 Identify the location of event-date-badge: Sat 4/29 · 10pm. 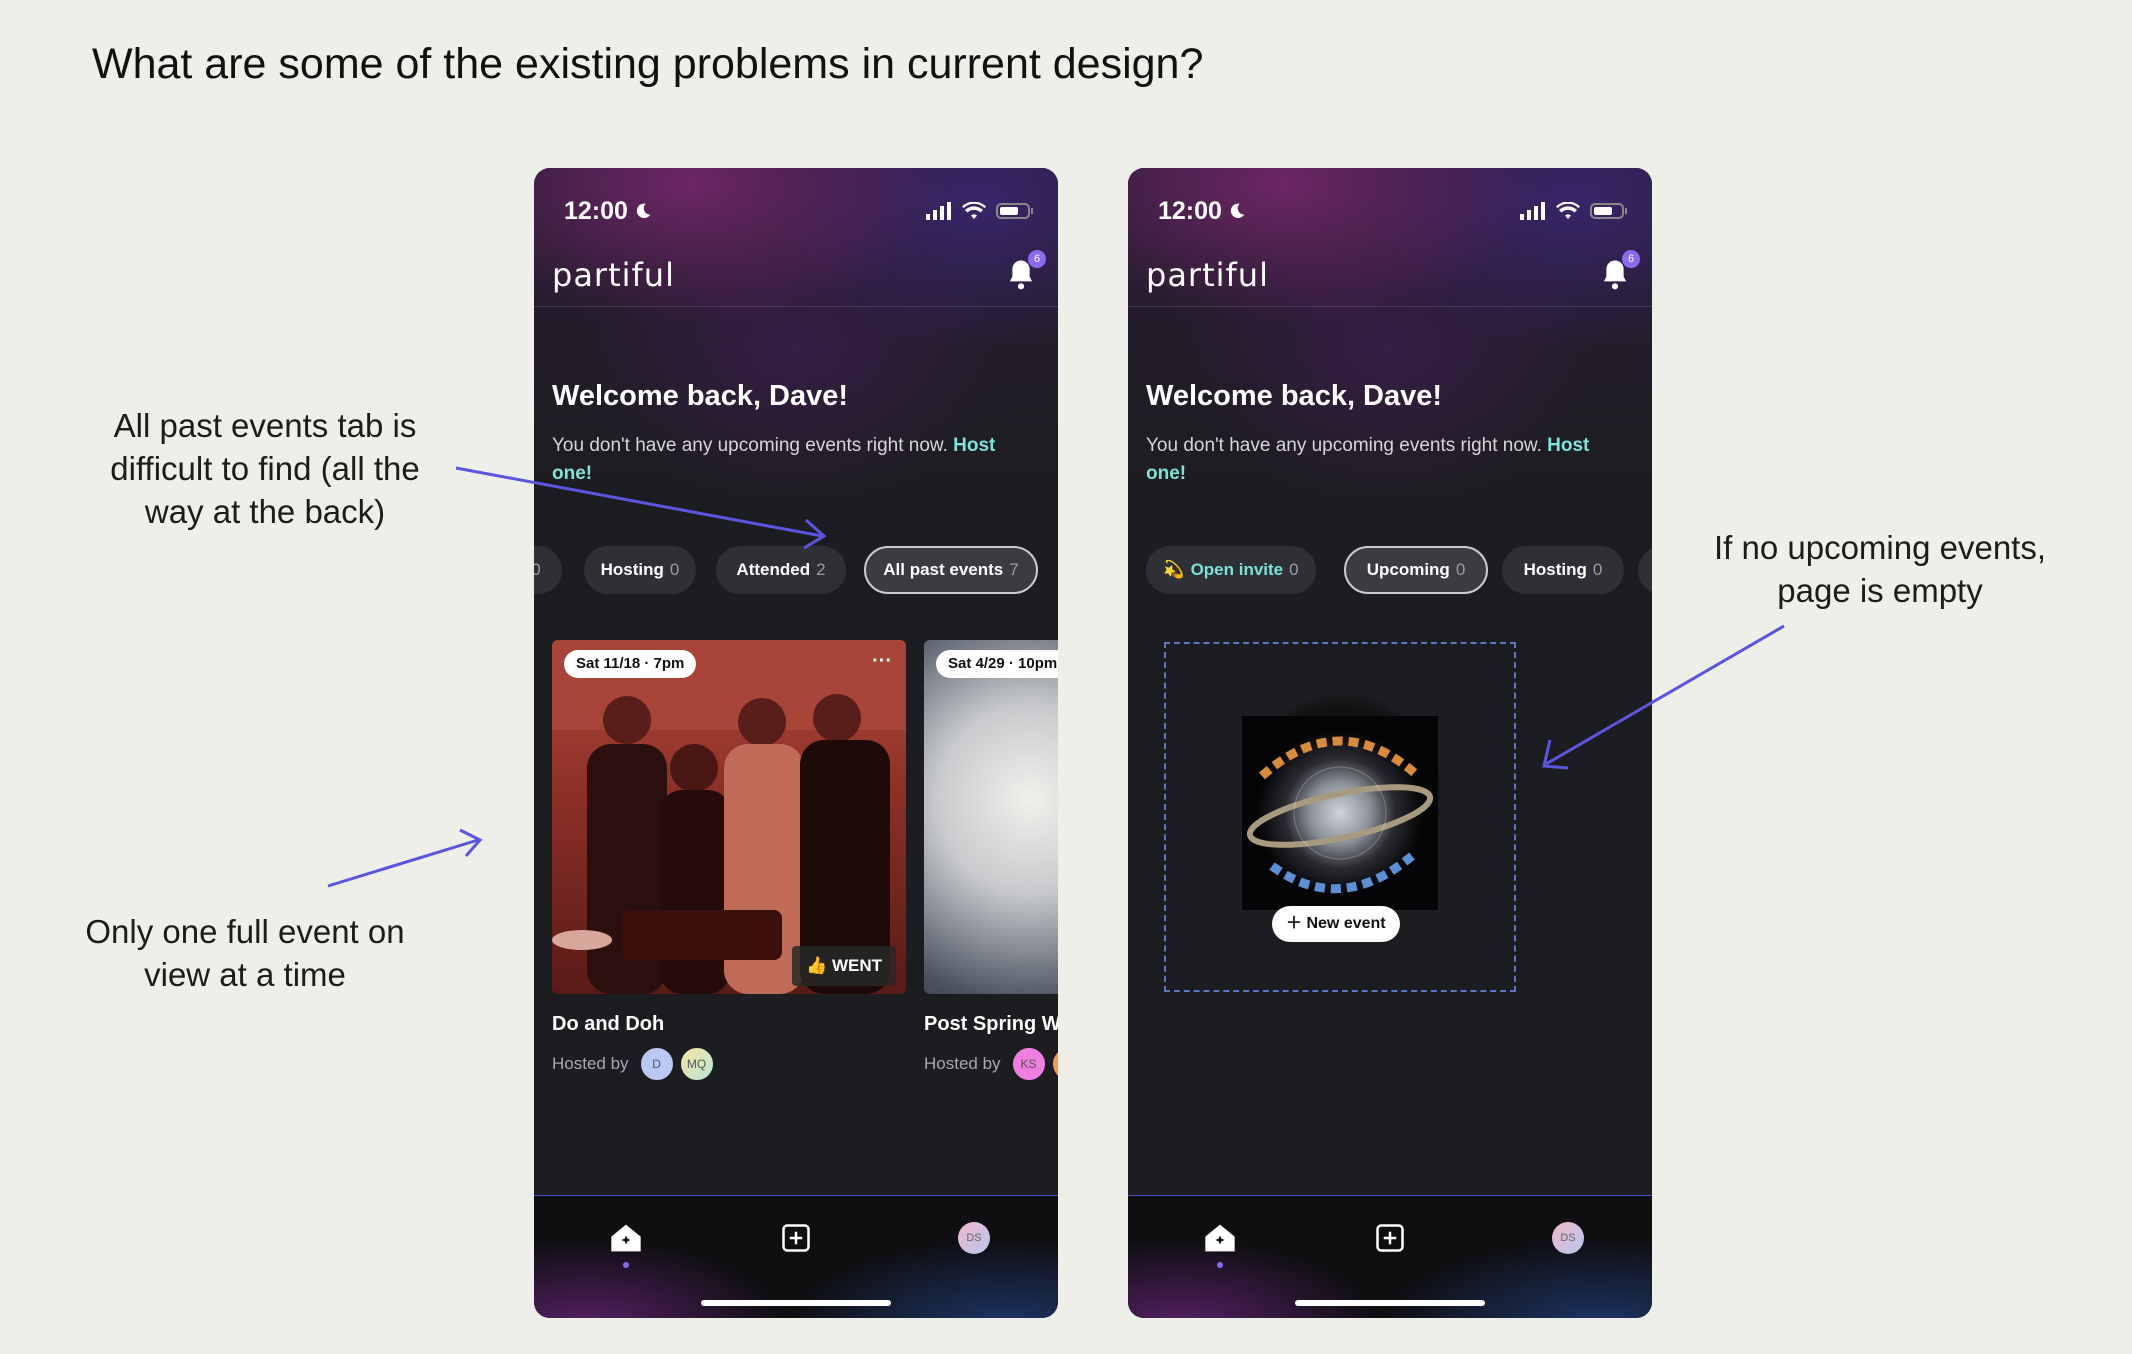
(997, 664).